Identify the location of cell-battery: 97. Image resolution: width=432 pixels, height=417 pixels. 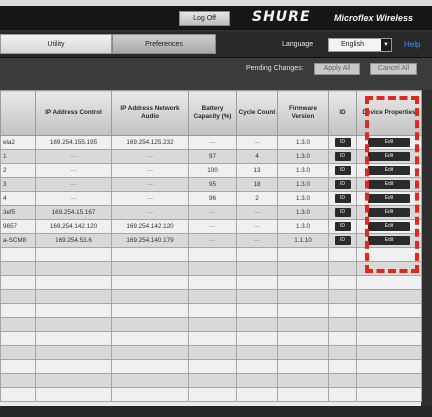
(212, 156).